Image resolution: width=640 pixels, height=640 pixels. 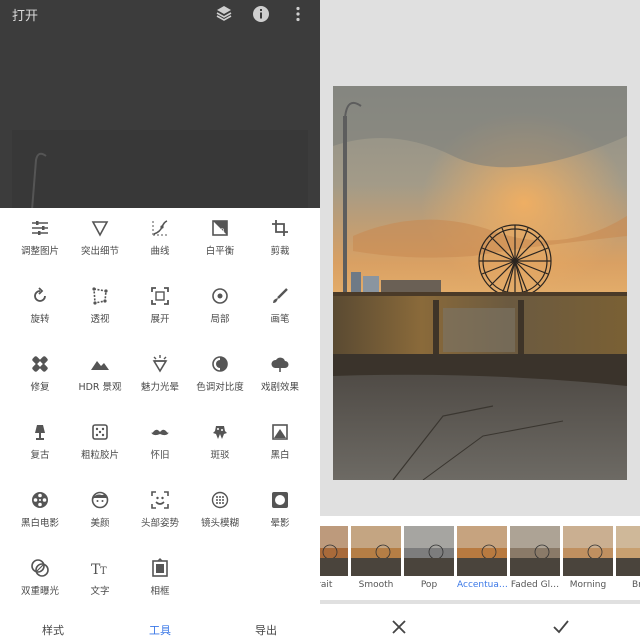 What do you see at coordinates (100, 442) in the screenshot?
I see `tool-grainy-film: 粗粒胶片` at bounding box center [100, 442].